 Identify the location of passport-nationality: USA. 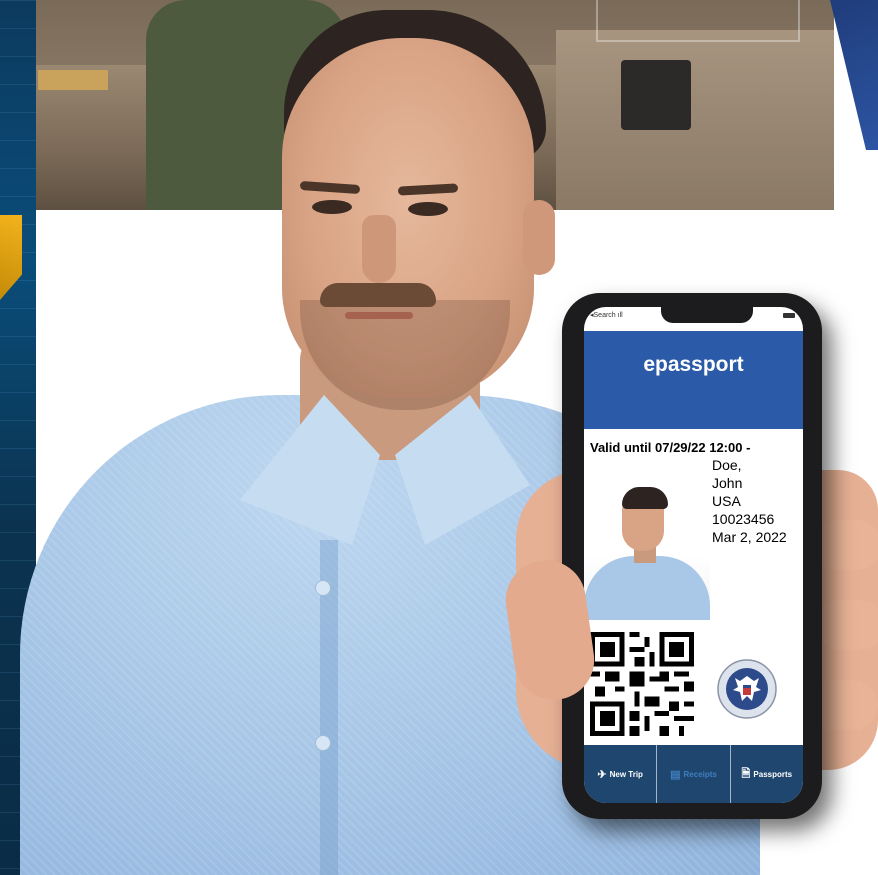
(726, 501).